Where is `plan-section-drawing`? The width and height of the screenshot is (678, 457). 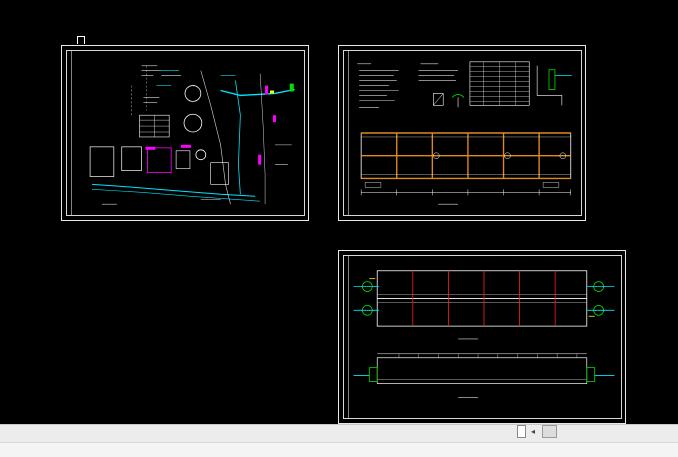 plan-section-drawing is located at coordinates (481, 337).